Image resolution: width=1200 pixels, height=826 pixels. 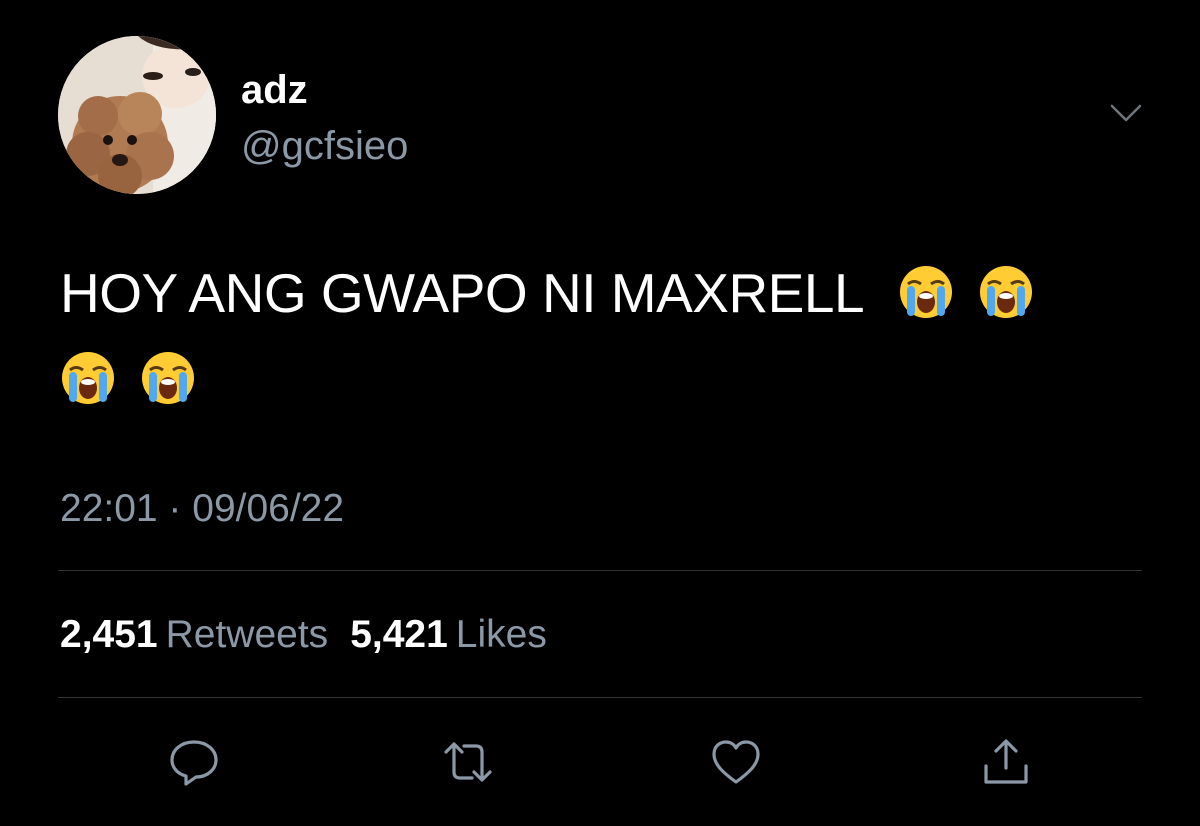 I want to click on reply-icon, so click(x=194, y=762).